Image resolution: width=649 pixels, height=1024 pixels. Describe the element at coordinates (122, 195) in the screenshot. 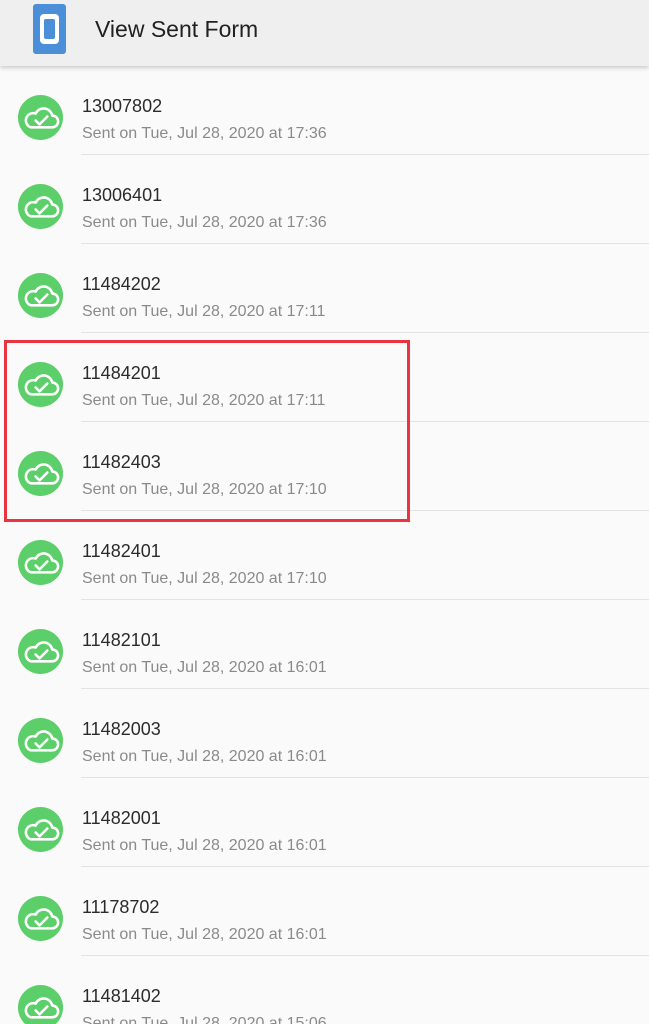

I see `form-id: 13006401` at that location.